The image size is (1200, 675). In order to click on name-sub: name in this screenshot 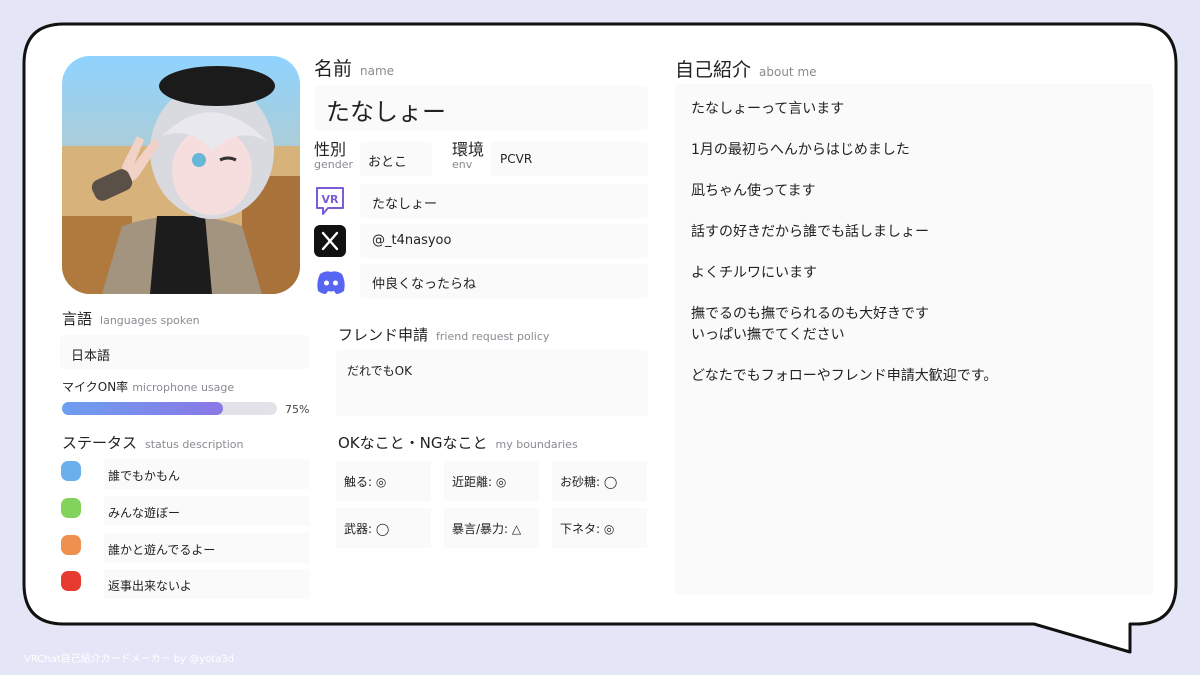, I will do `click(377, 71)`.